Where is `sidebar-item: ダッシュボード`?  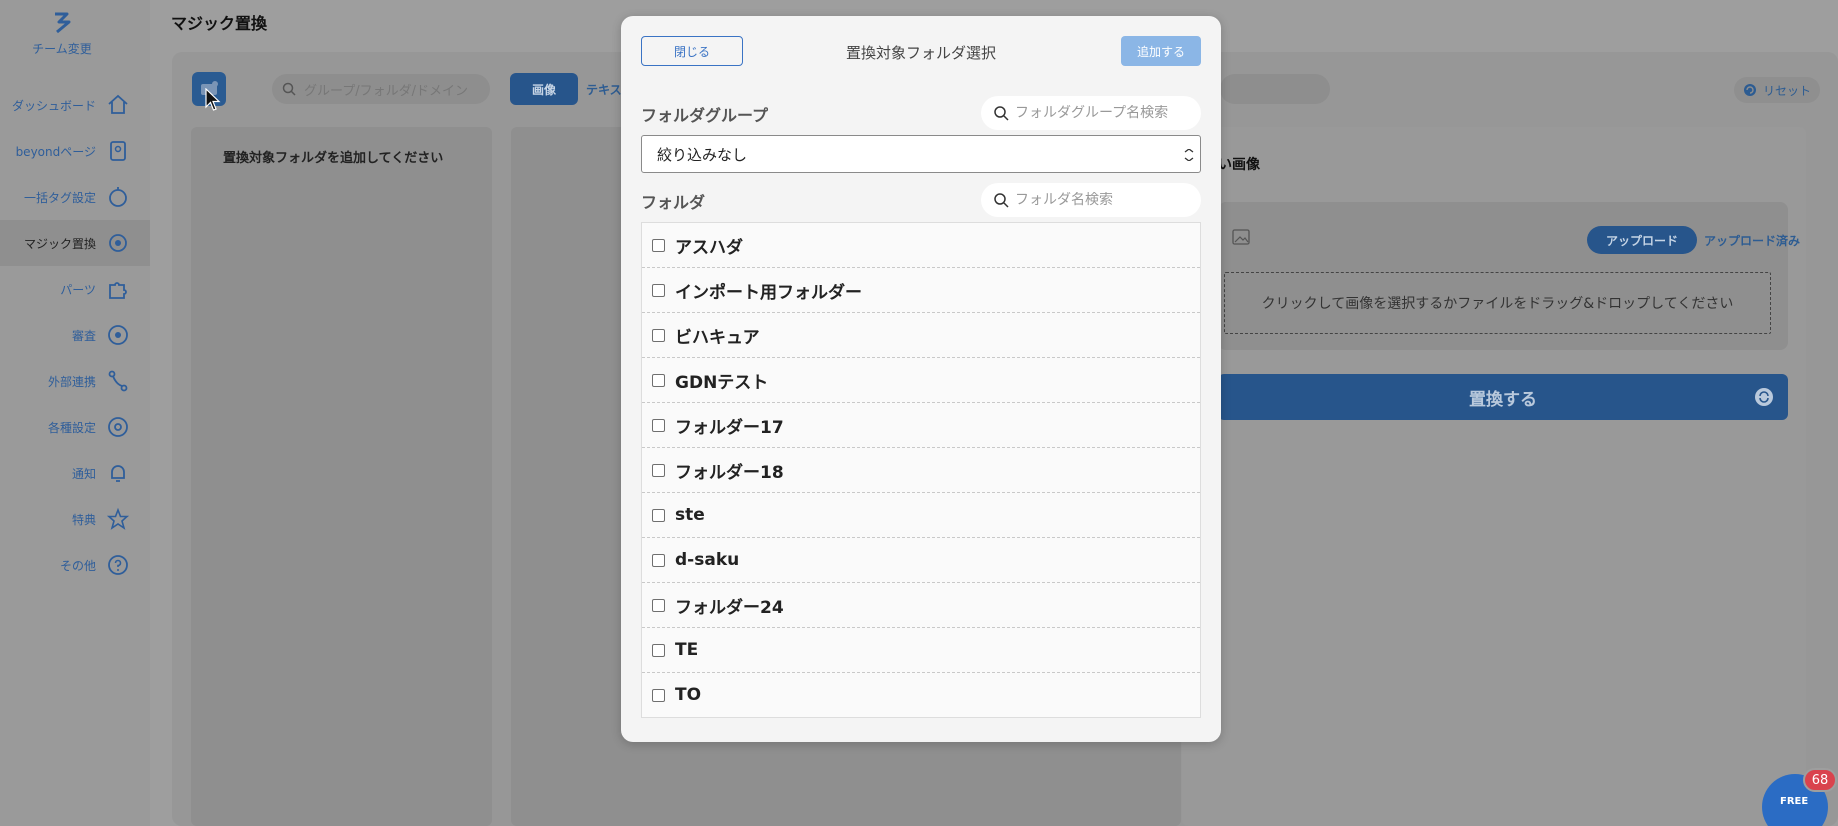 sidebar-item: ダッシュボード is located at coordinates (75, 105).